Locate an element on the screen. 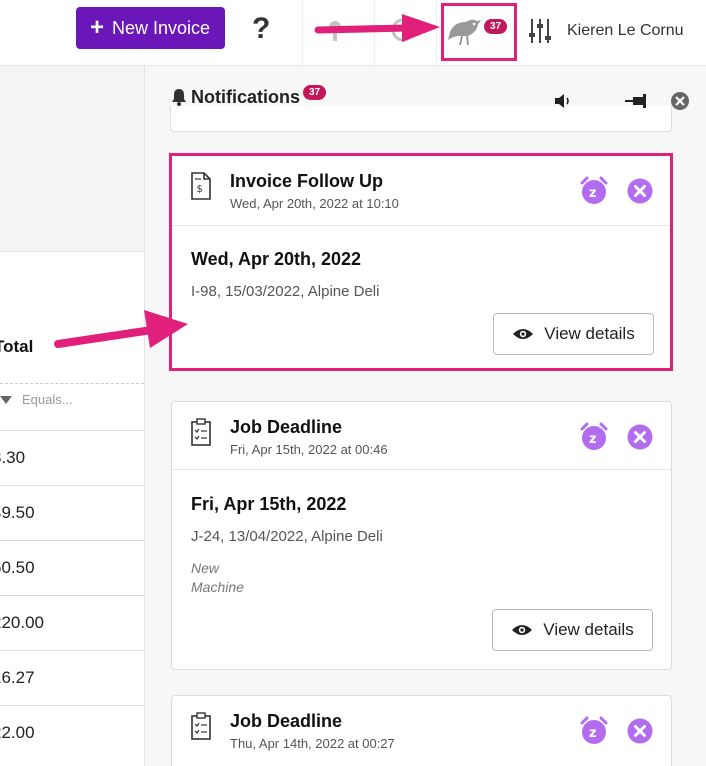 The image size is (706, 766). invoice-document-icon: $ is located at coordinates (201, 186).